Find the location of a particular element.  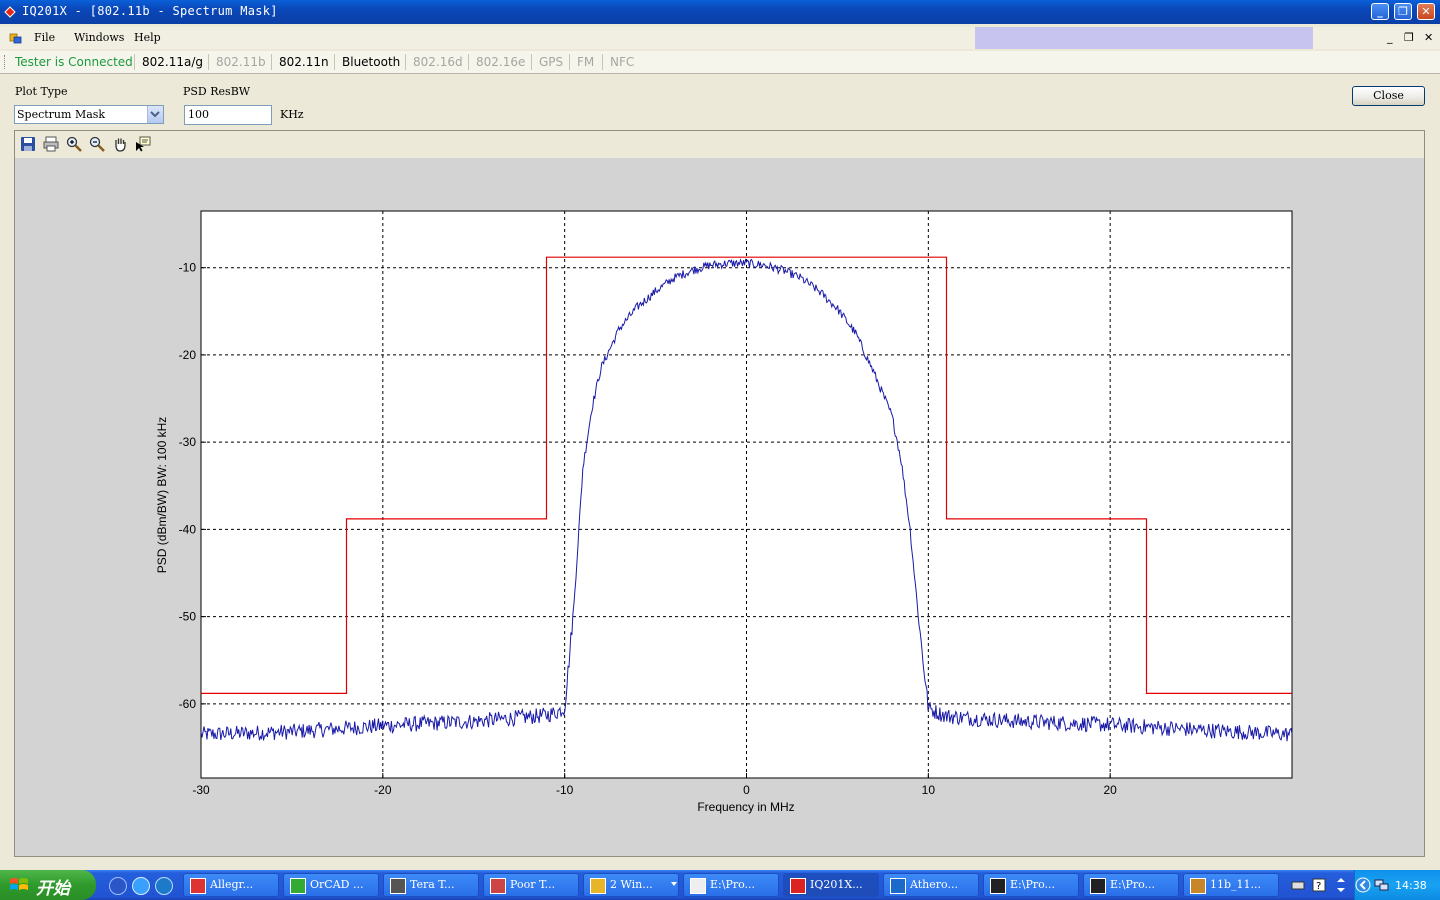

group-chevron-down-icon is located at coordinates (674, 884).